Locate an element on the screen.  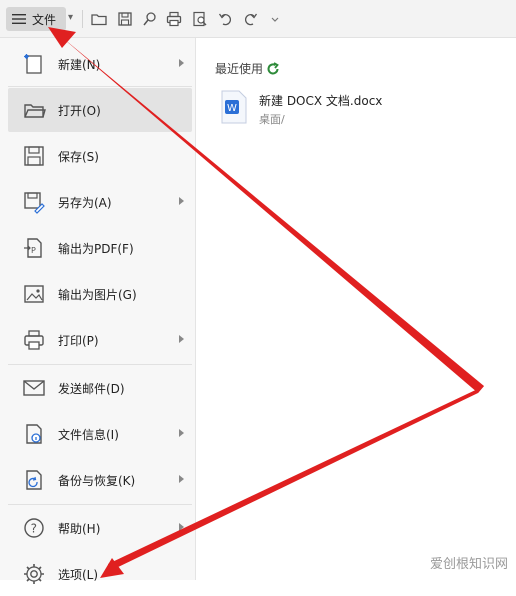
menu-item-export-pdf: P 输出为PDF(F) is located at coordinates (100, 248).